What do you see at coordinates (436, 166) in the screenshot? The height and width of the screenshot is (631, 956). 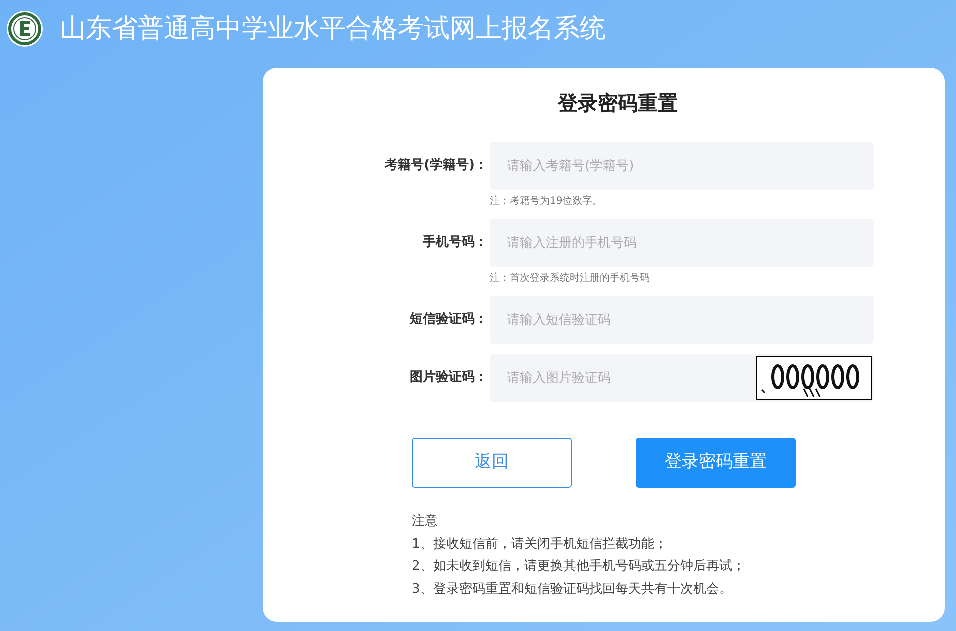 I see `field-label: 考籍号(学籍号)：` at bounding box center [436, 166].